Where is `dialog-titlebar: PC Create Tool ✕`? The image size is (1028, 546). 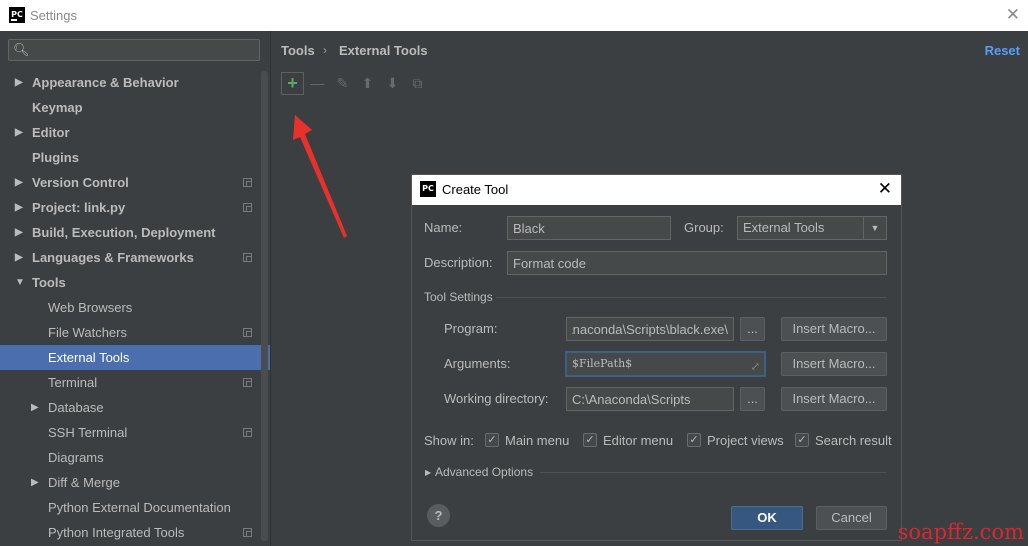 dialog-titlebar: PC Create Tool ✕ is located at coordinates (656, 190).